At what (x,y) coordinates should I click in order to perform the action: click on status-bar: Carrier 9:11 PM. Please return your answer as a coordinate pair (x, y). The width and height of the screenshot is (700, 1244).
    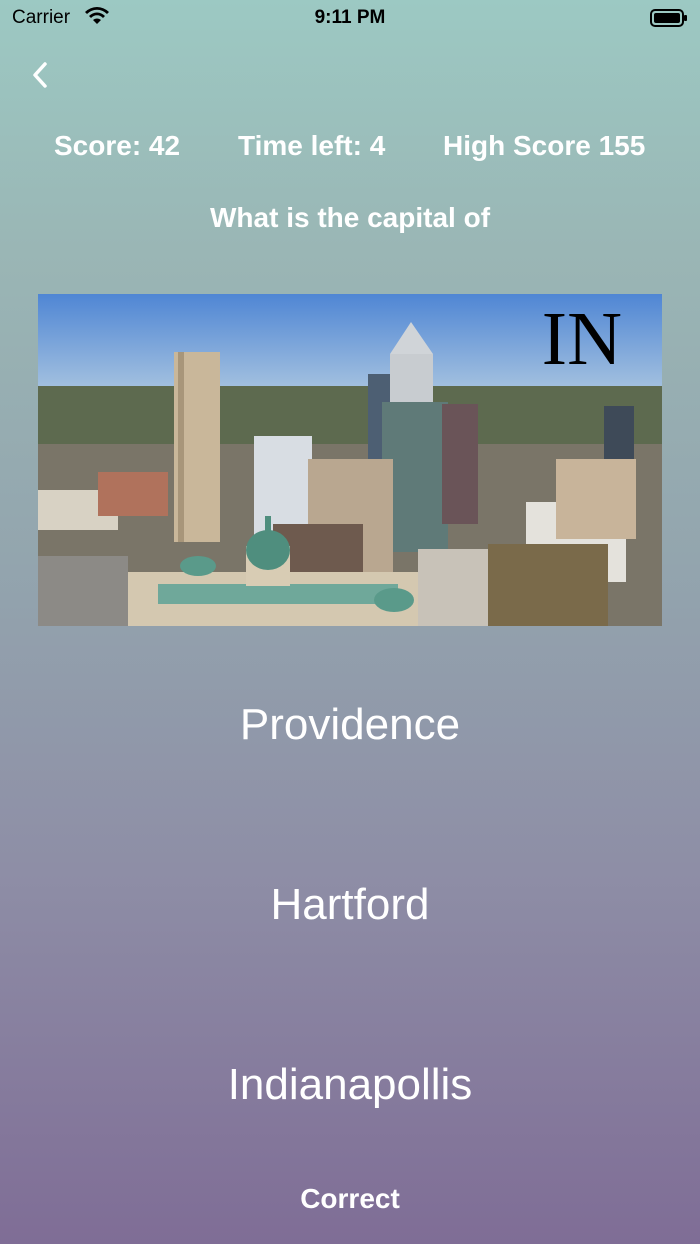
    Looking at the image, I should click on (350, 20).